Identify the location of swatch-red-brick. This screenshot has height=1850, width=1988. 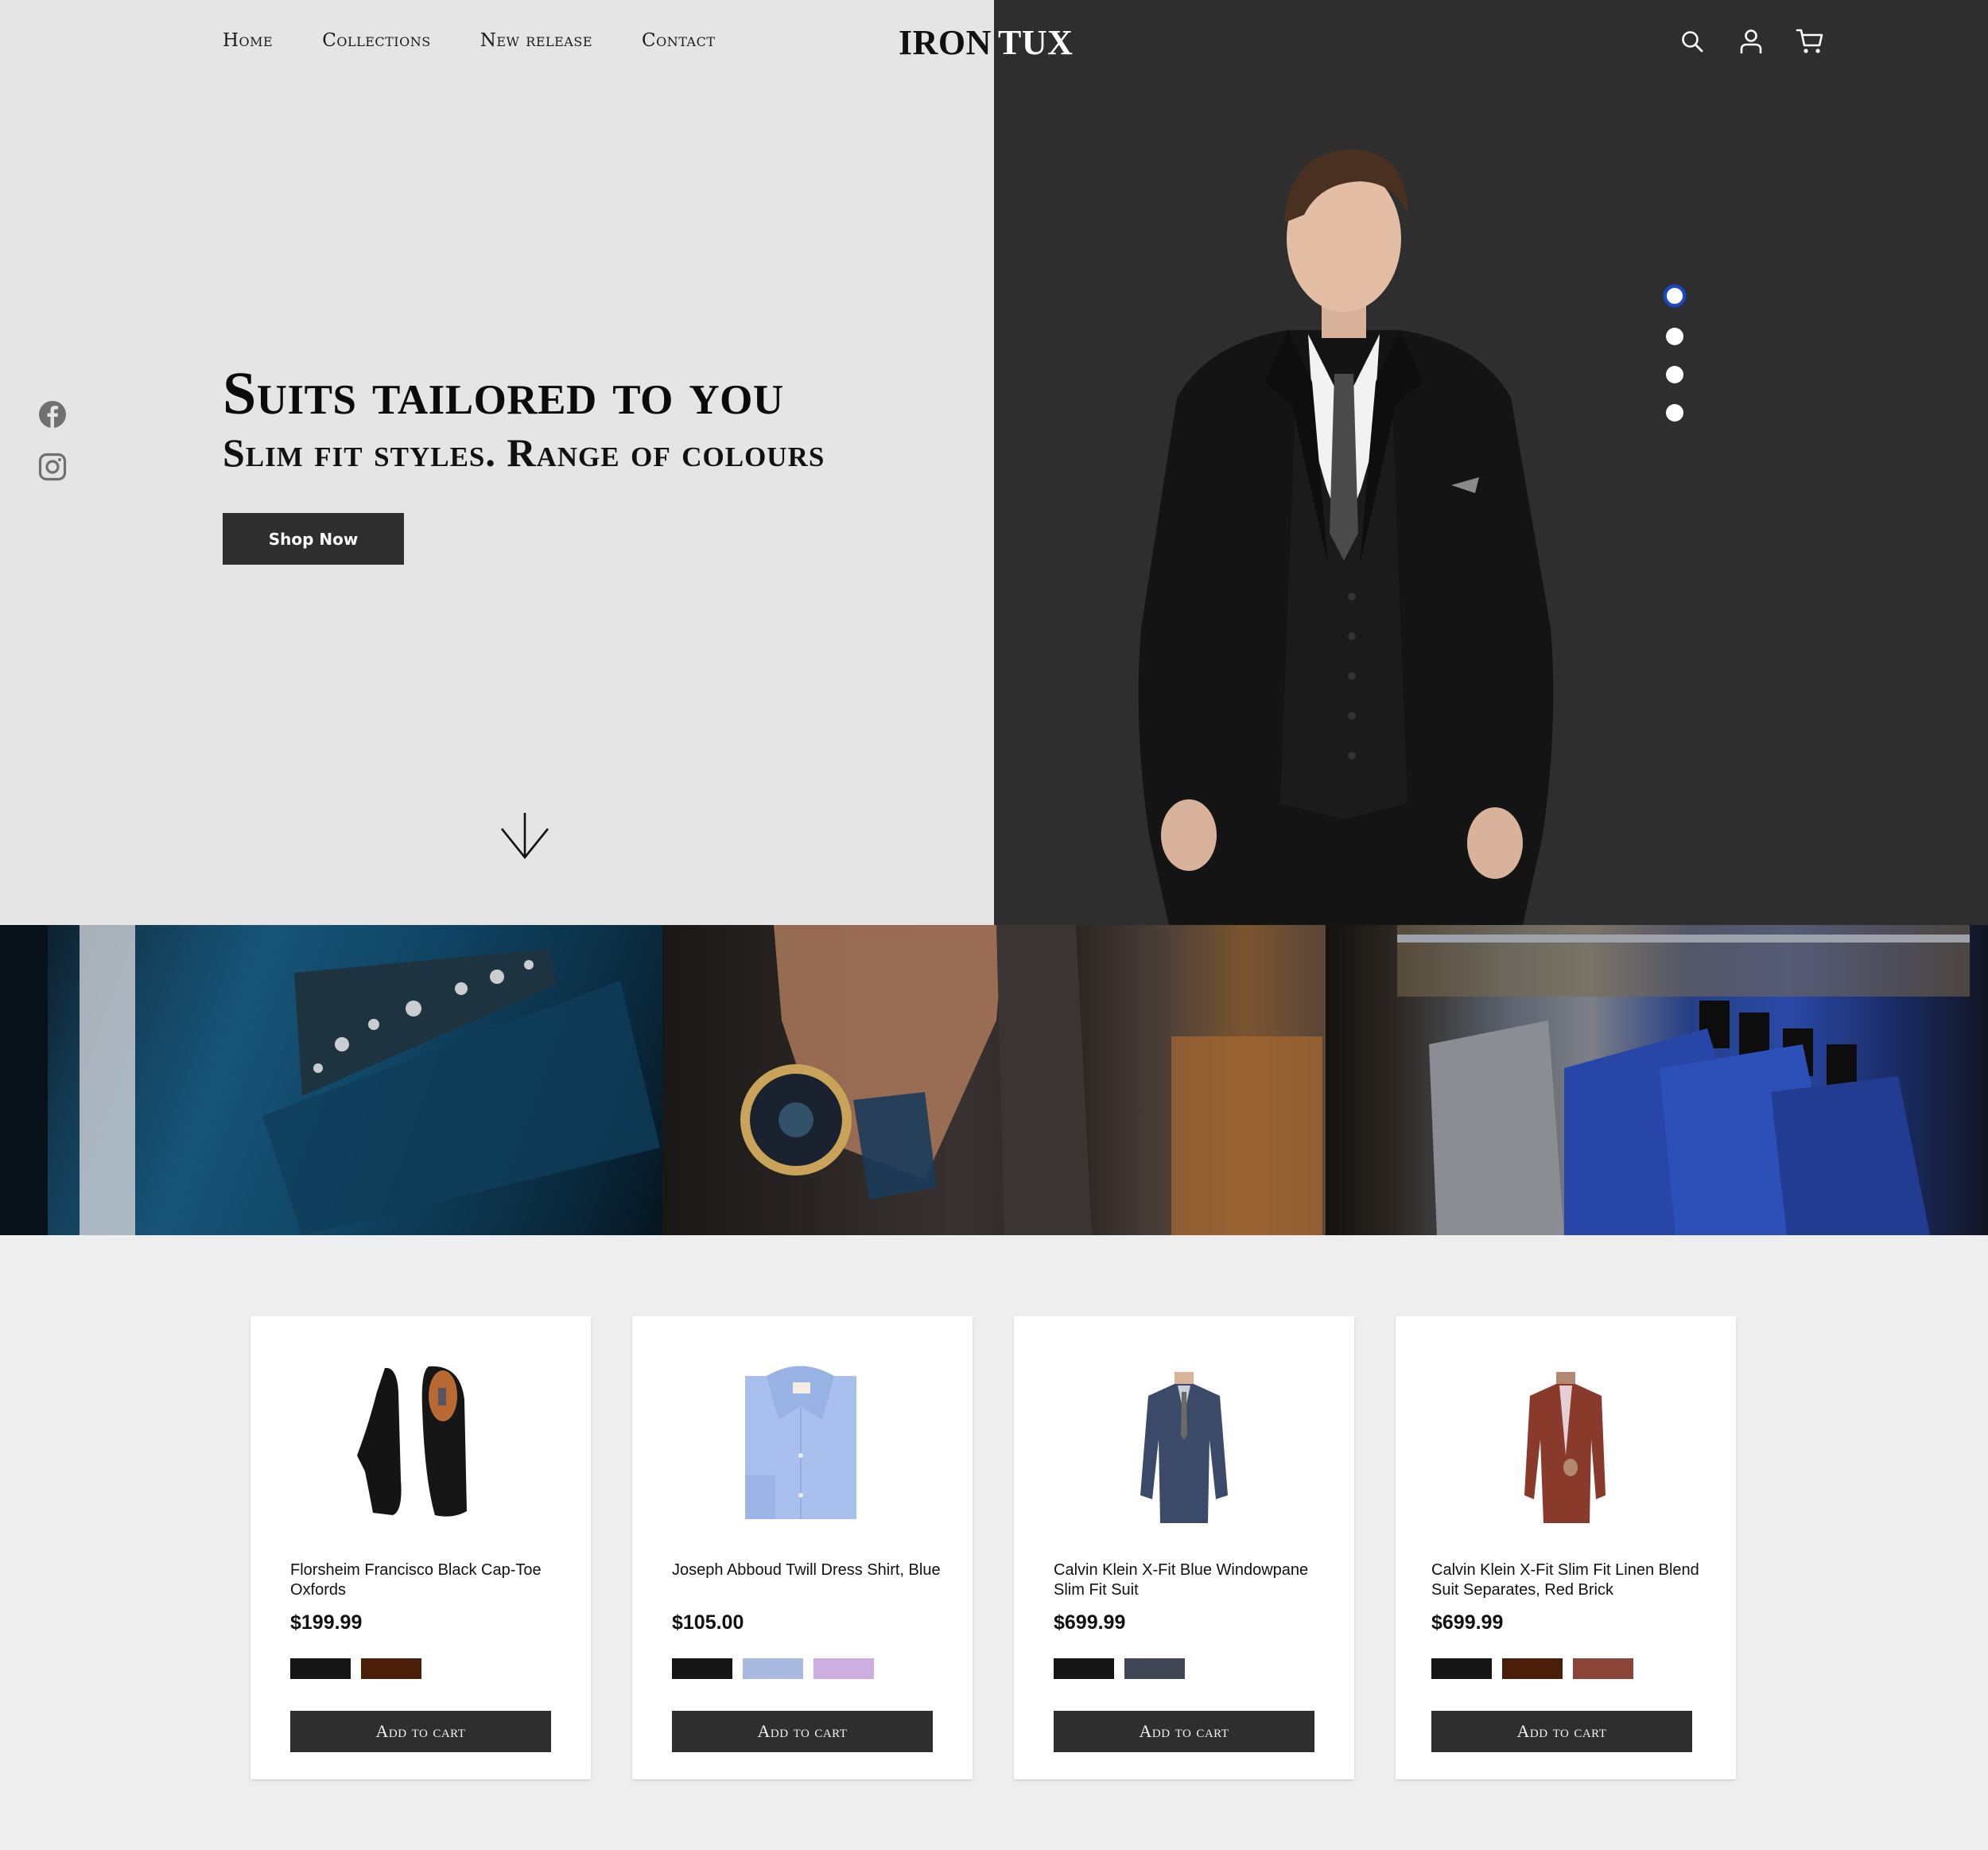
(1603, 1669).